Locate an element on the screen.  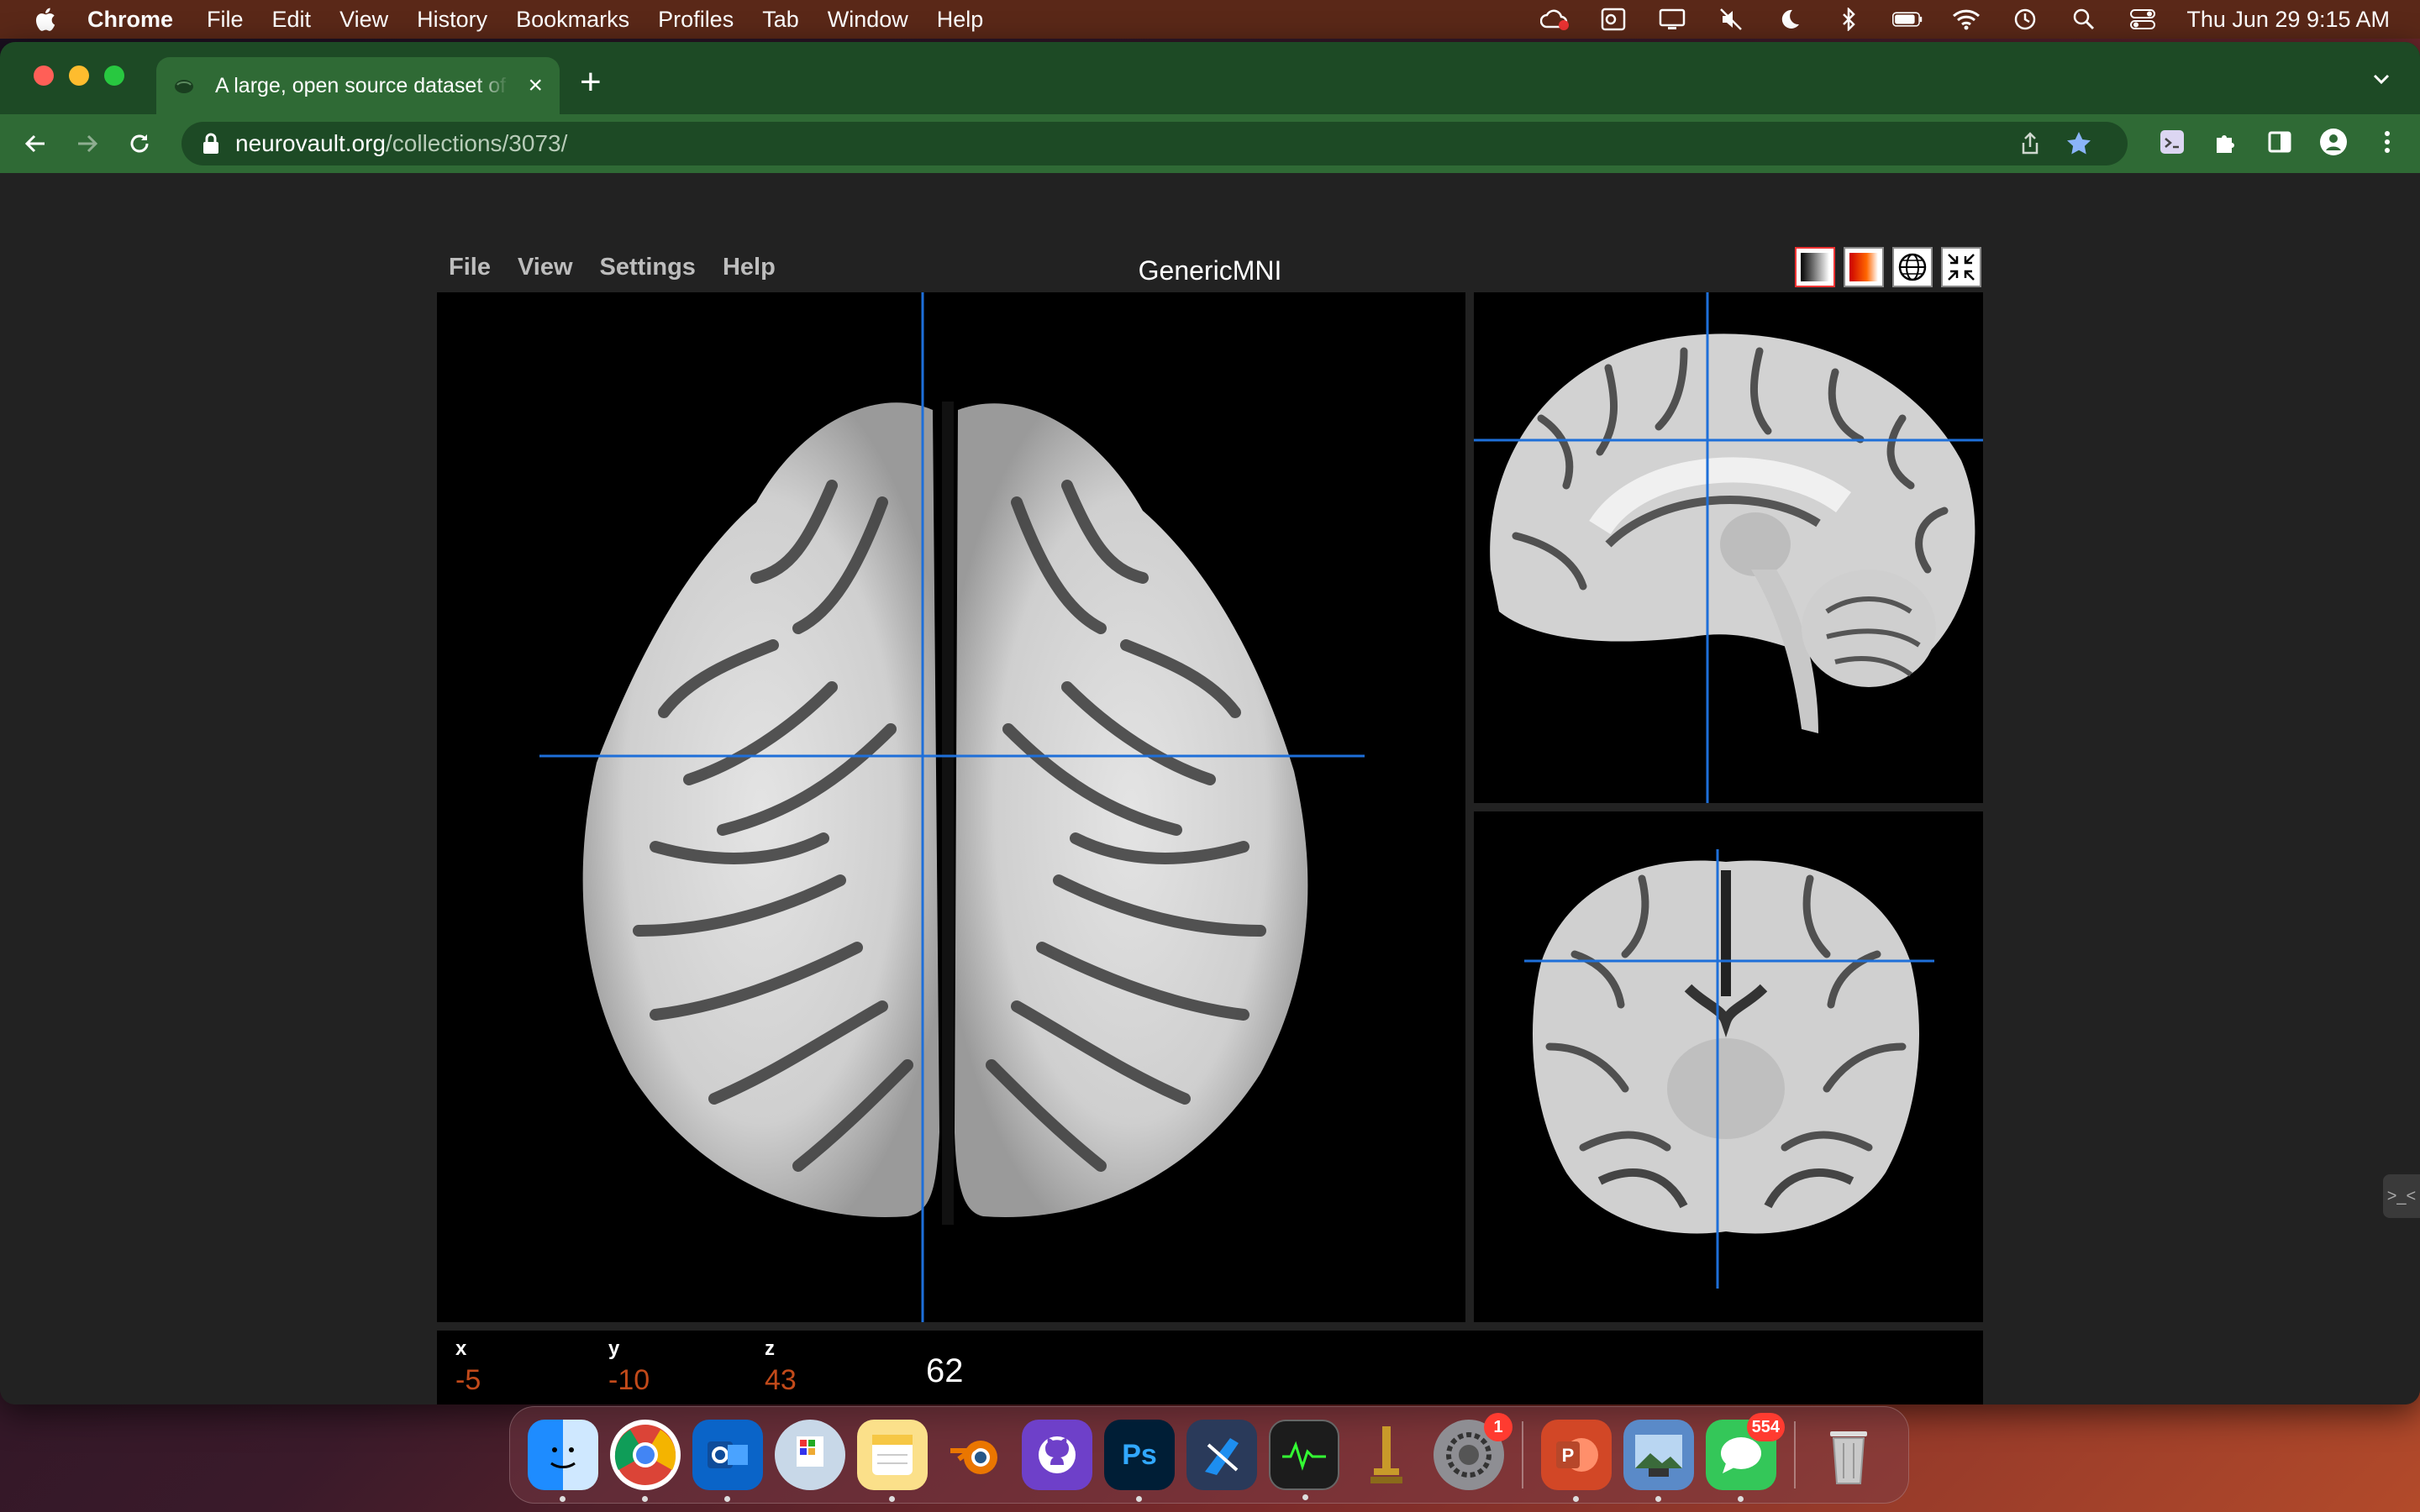
reload-button is located at coordinates (139, 143).